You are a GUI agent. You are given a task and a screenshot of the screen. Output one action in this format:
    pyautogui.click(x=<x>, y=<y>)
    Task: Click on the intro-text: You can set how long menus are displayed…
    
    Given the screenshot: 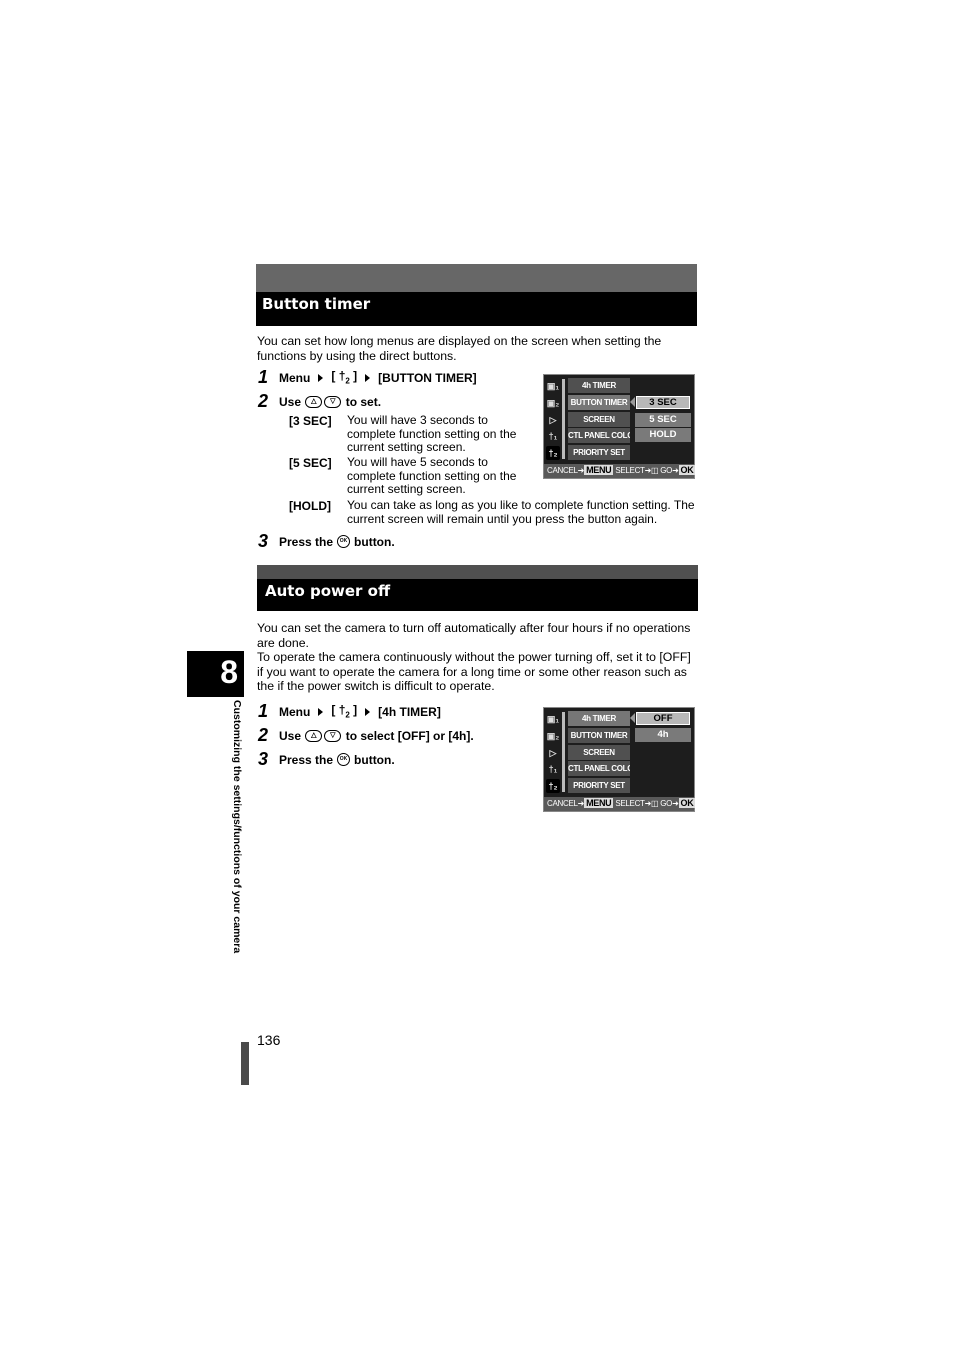 What is the action you would take?
    pyautogui.click(x=459, y=348)
    